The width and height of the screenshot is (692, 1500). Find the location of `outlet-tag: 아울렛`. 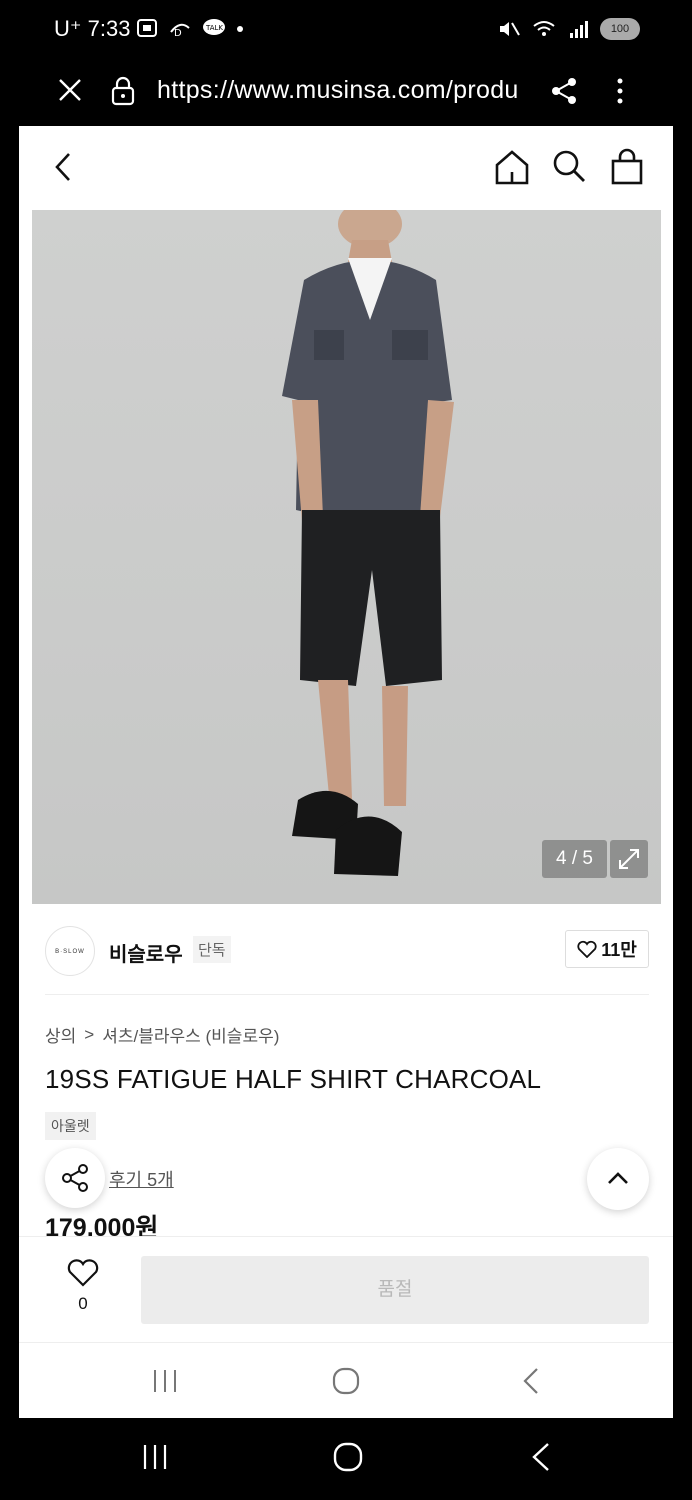

outlet-tag: 아울렛 is located at coordinates (70, 1126).